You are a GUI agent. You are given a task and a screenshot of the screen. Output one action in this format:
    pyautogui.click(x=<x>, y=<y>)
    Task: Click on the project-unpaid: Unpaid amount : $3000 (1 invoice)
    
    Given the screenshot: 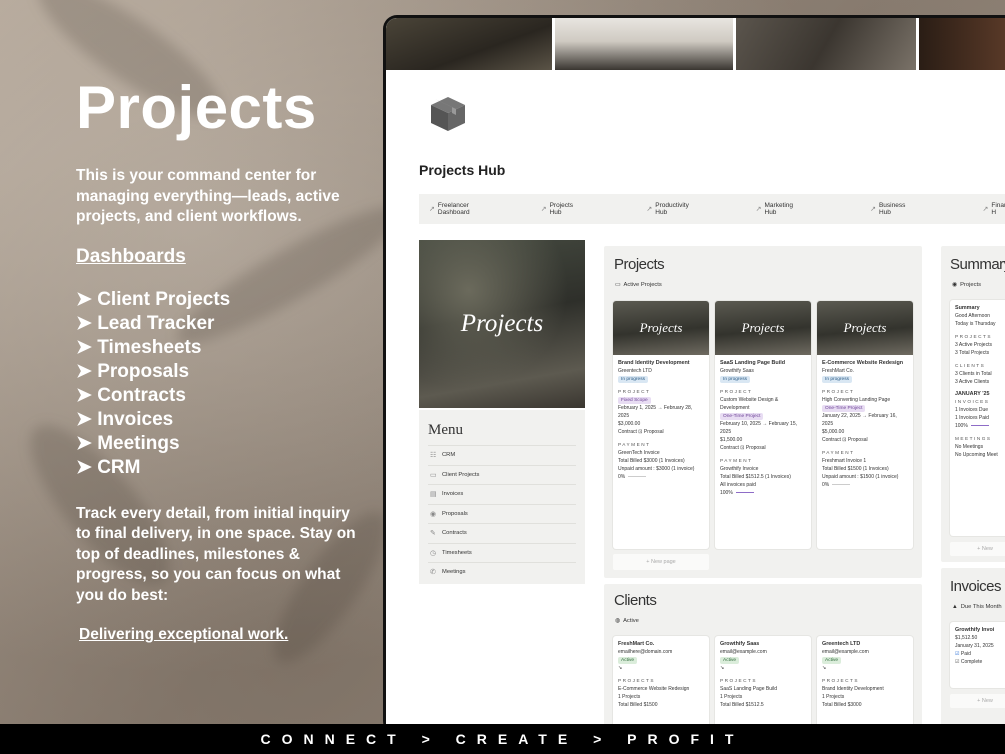 What is the action you would take?
    pyautogui.click(x=656, y=469)
    